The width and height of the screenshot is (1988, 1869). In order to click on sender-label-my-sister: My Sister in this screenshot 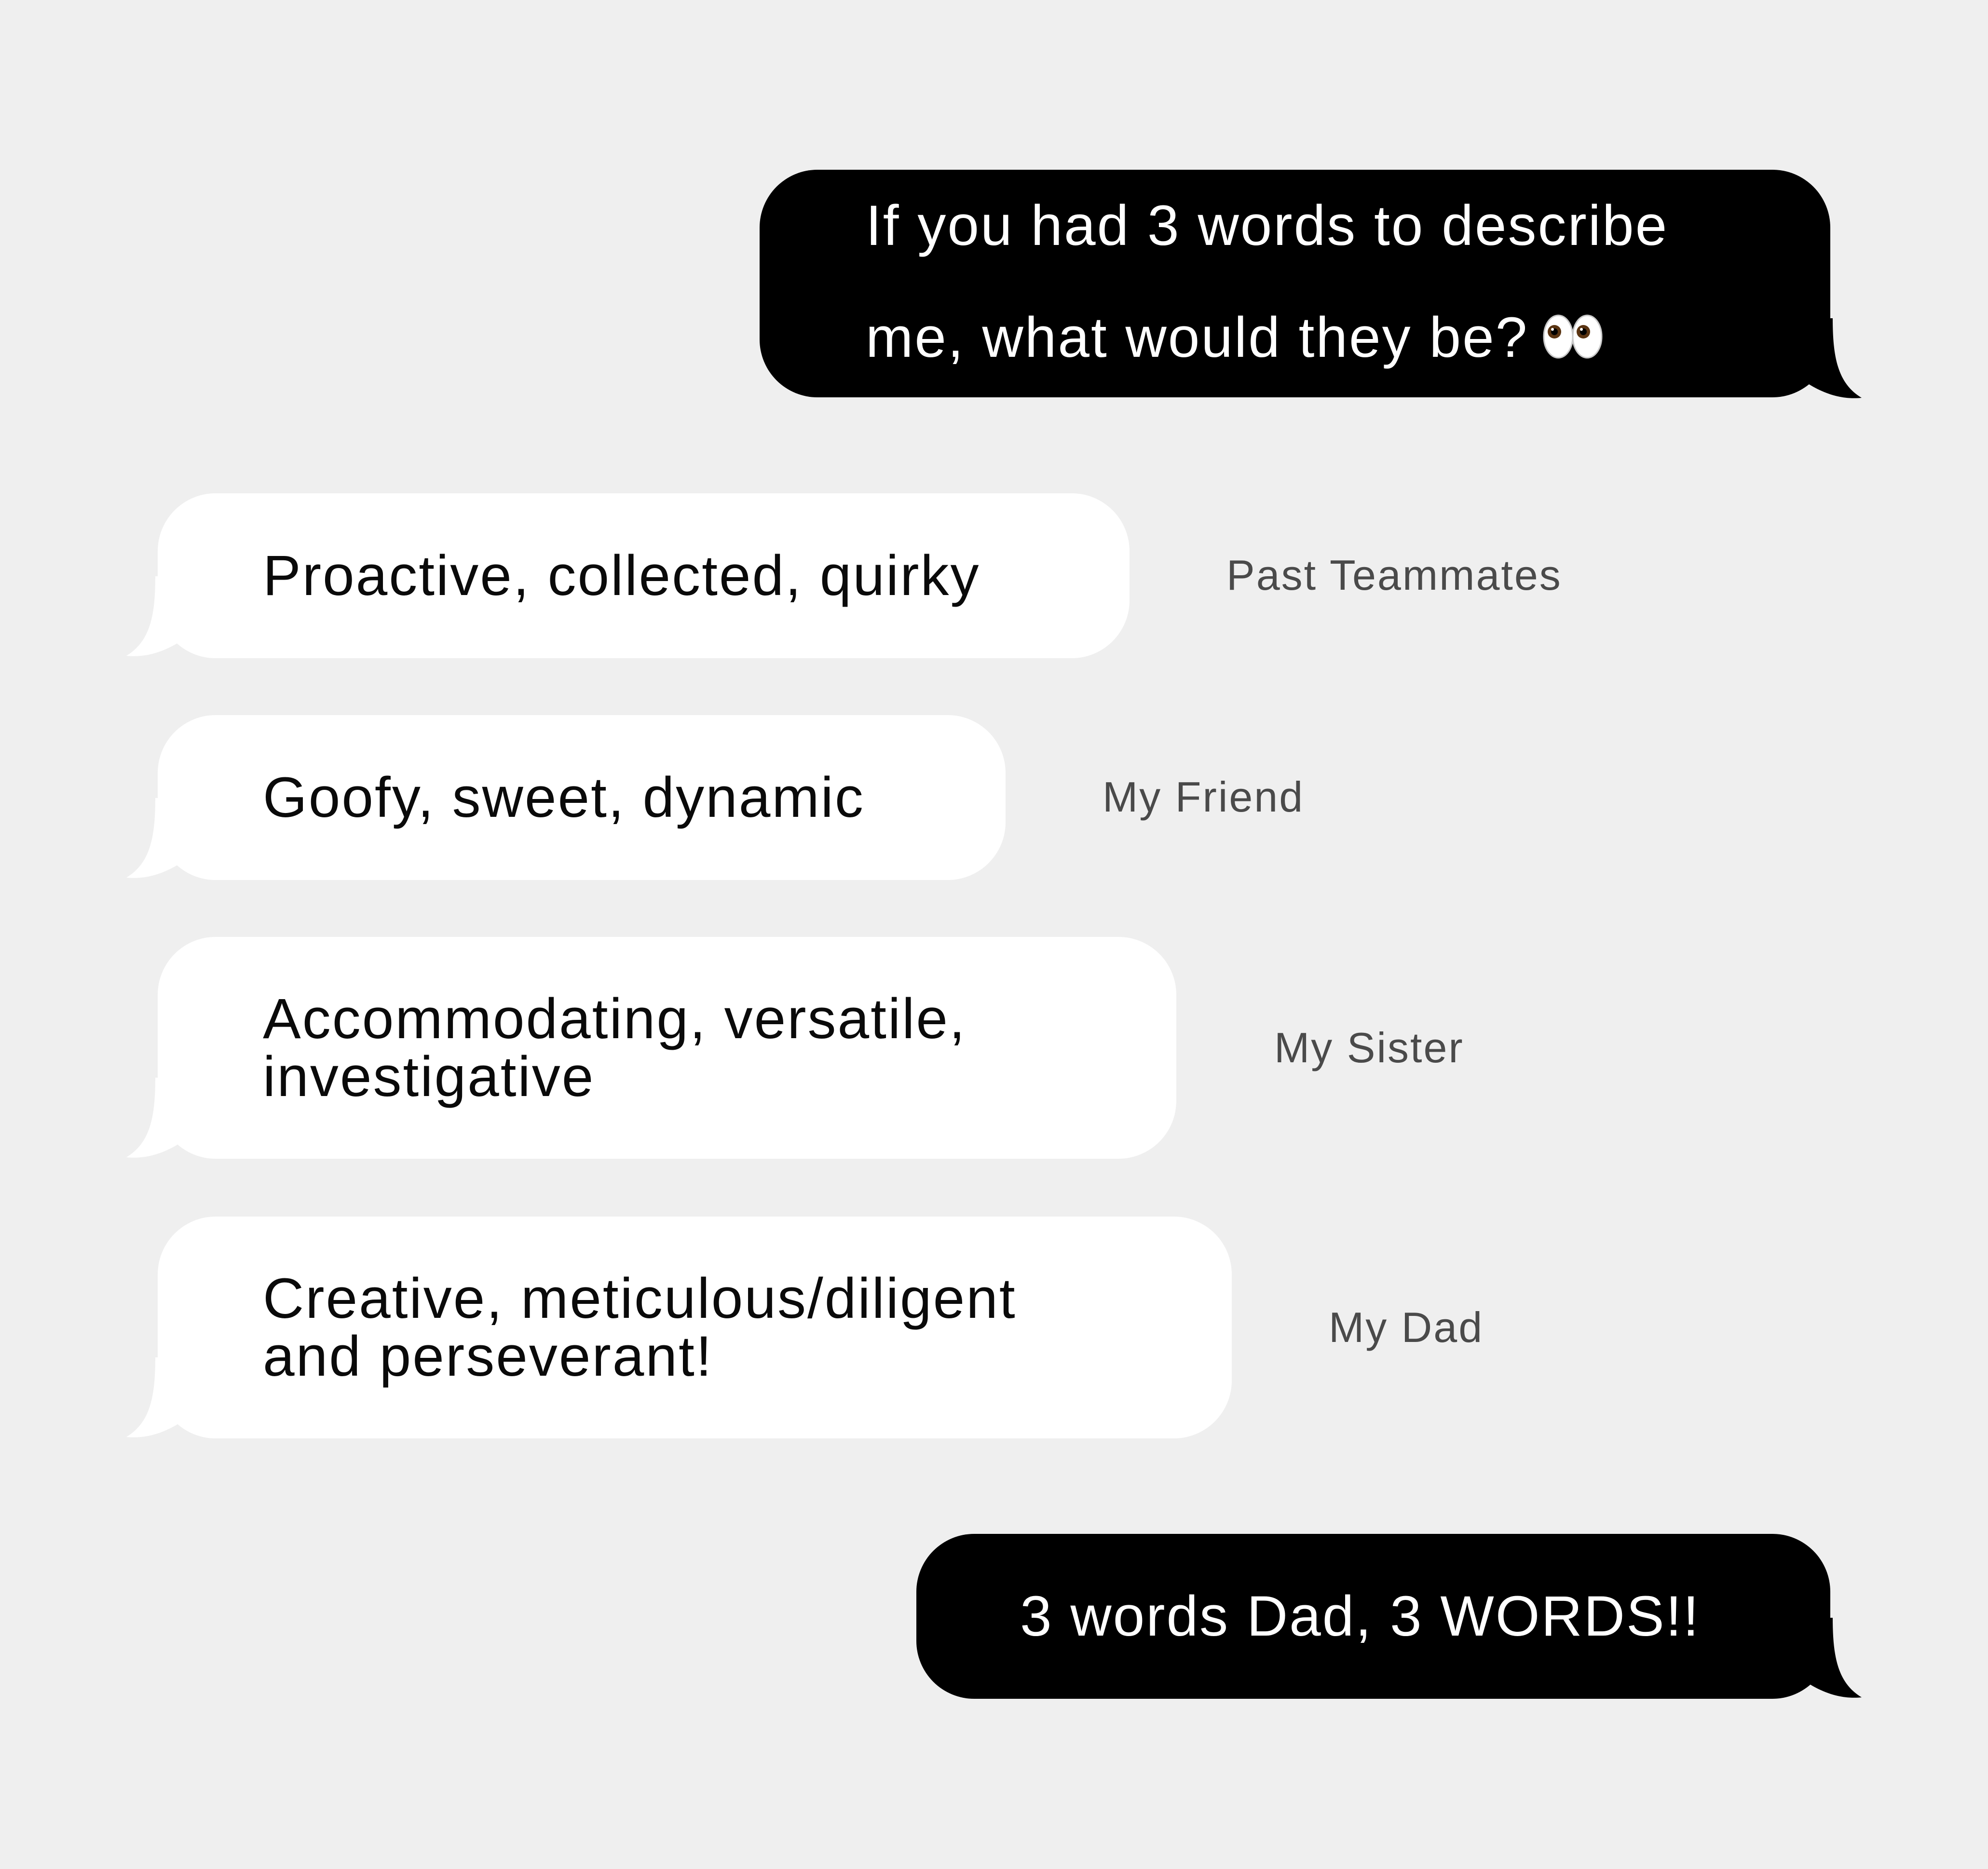, I will do `click(1369, 1047)`.